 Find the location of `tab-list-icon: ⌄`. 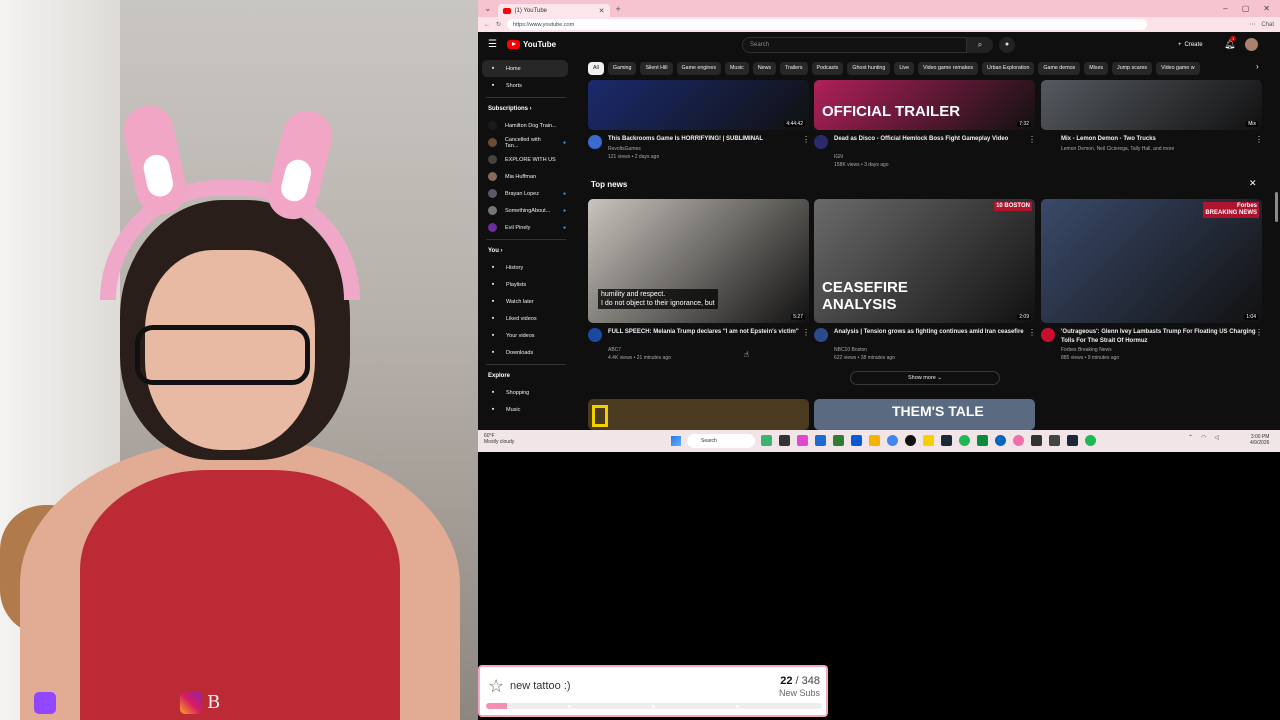

tab-list-icon: ⌄ is located at coordinates (488, 8).